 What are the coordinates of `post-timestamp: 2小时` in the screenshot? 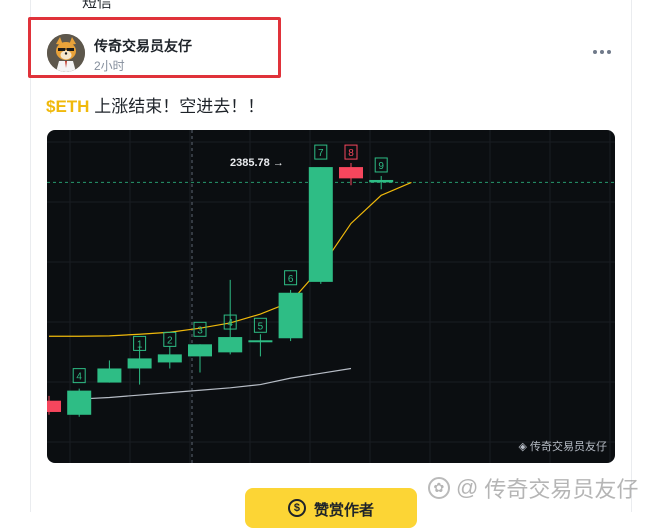 It's located at (109, 66).